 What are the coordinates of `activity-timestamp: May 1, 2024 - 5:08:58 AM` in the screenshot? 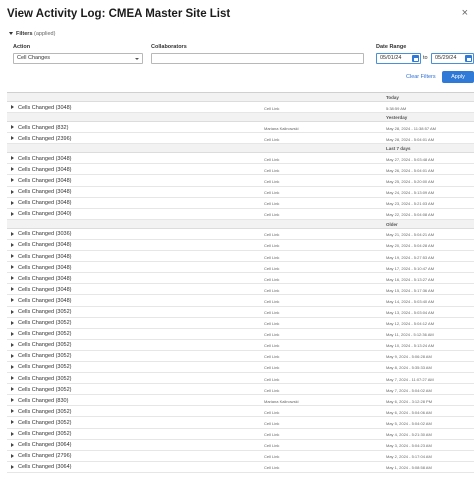 It's located at (409, 468).